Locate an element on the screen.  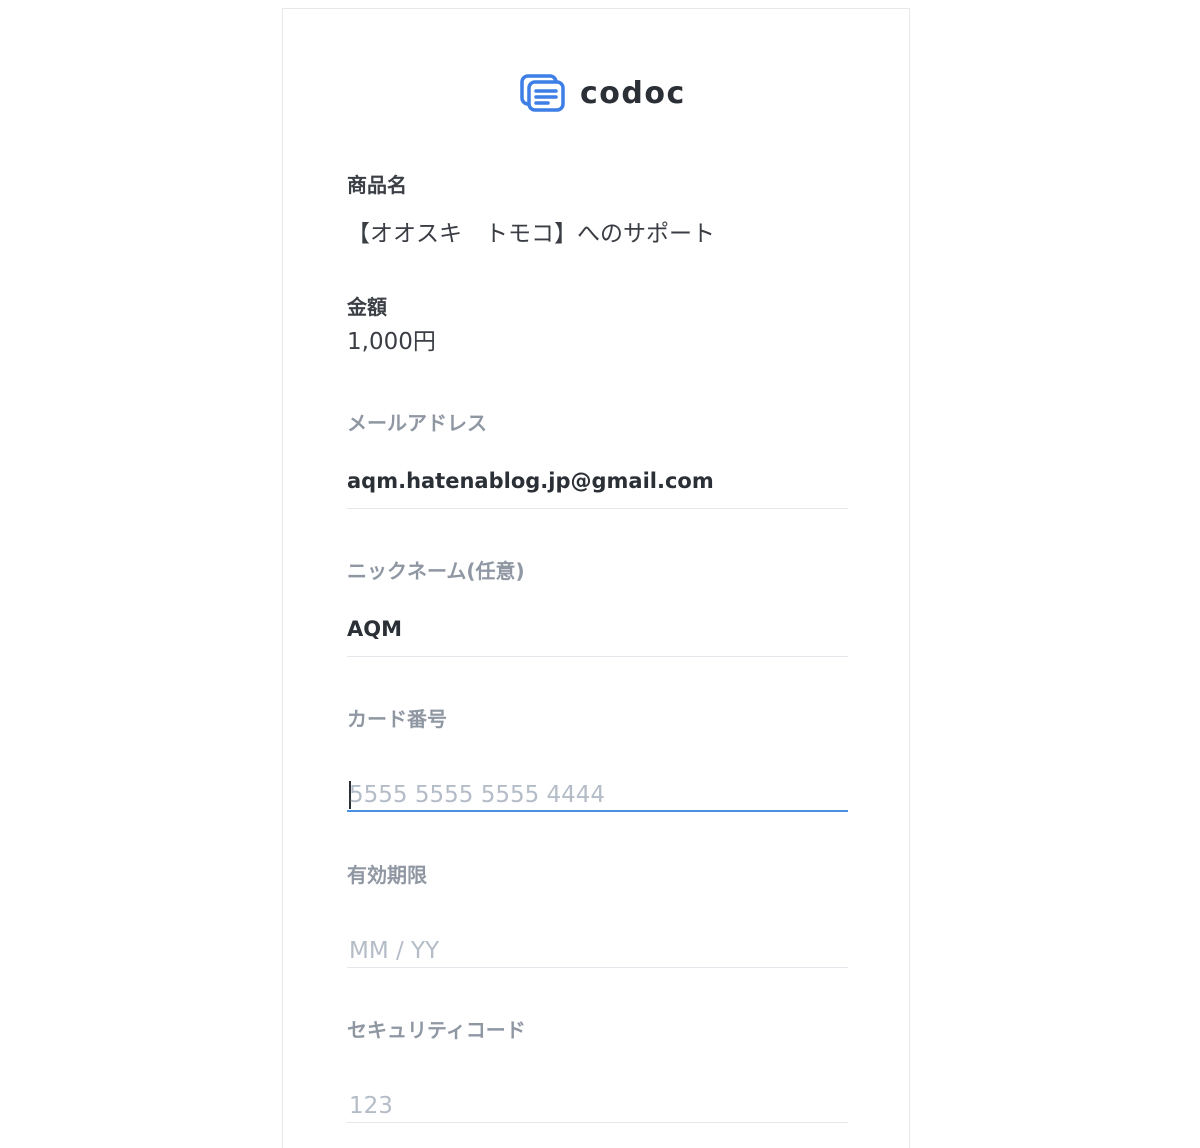
card-number-placeholder: 5555 5555 5555 4444 is located at coordinates (477, 795).